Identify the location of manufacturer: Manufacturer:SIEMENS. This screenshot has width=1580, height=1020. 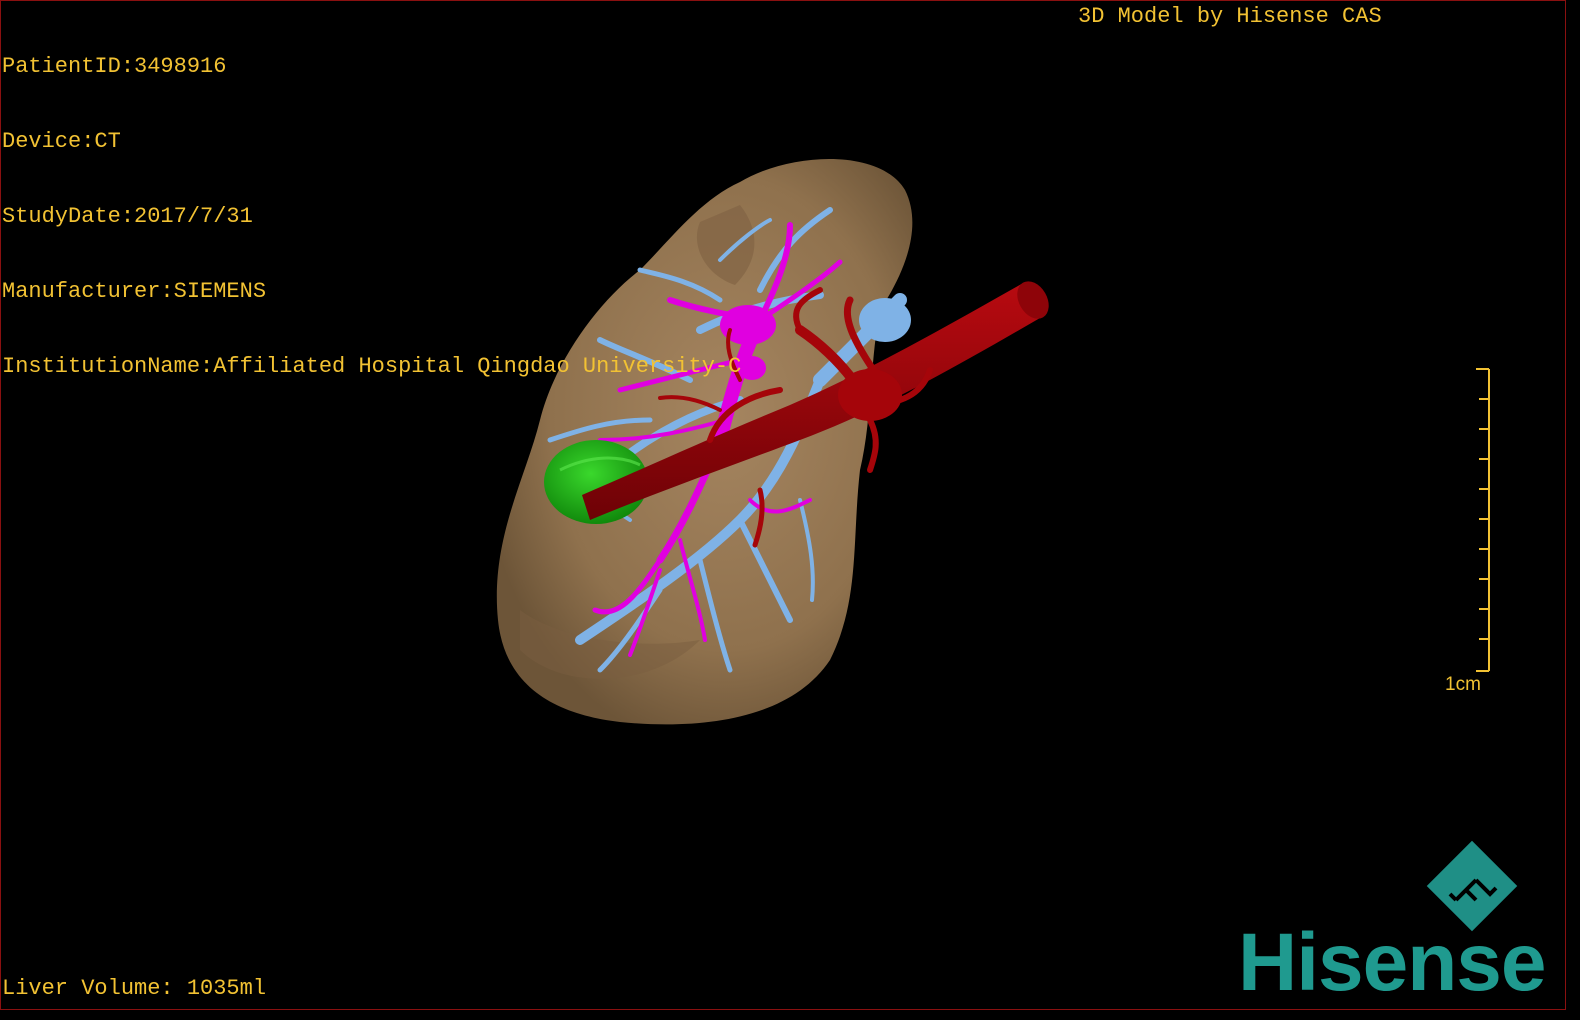
(134, 291).